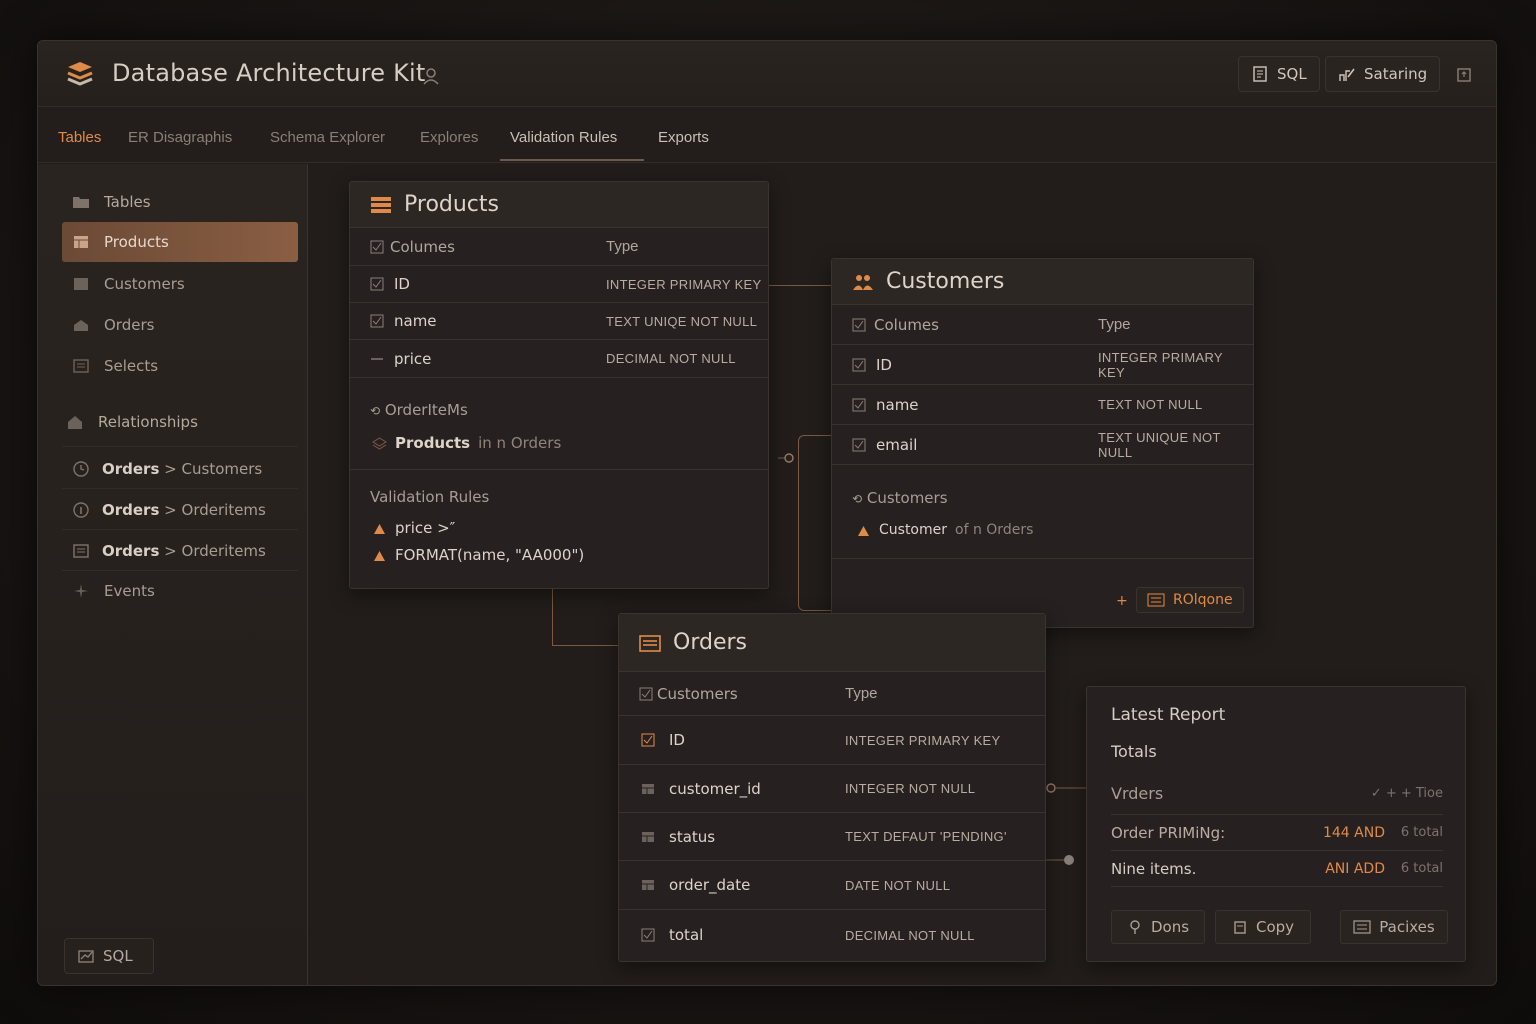  I want to click on sidebar-sql-button: SQL, so click(109, 956).